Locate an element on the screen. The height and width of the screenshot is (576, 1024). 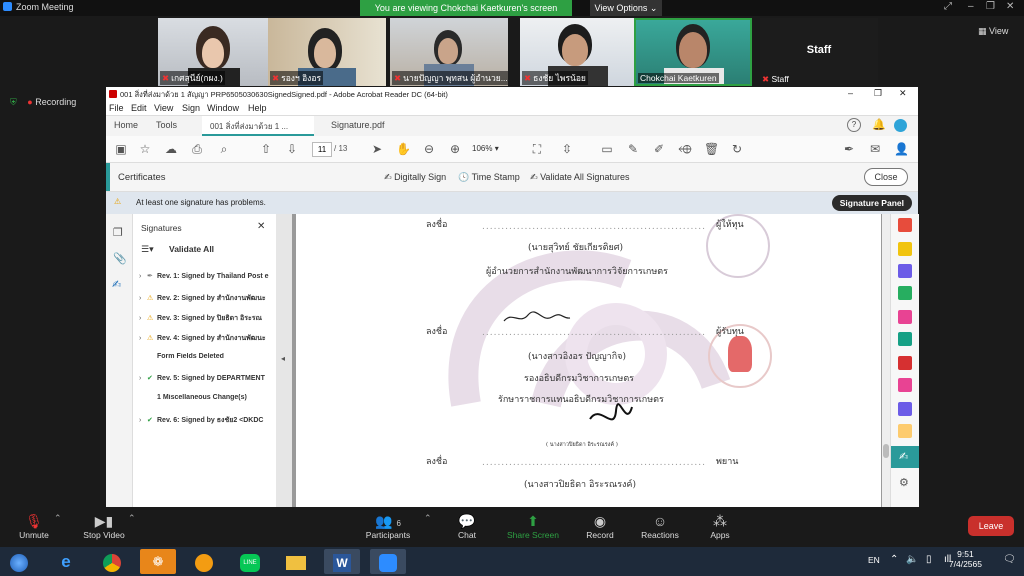
scrollbar-thumb is located at coordinates (886, 451).